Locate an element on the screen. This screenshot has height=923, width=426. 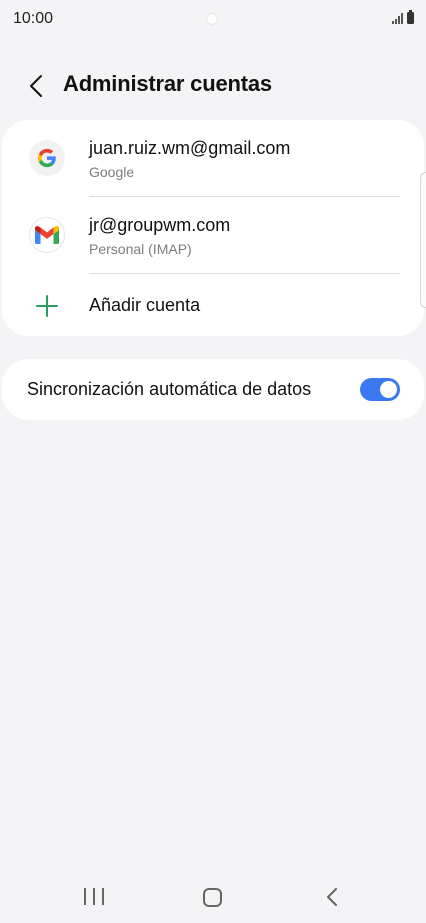
scroll-indicator is located at coordinates (423, 240).